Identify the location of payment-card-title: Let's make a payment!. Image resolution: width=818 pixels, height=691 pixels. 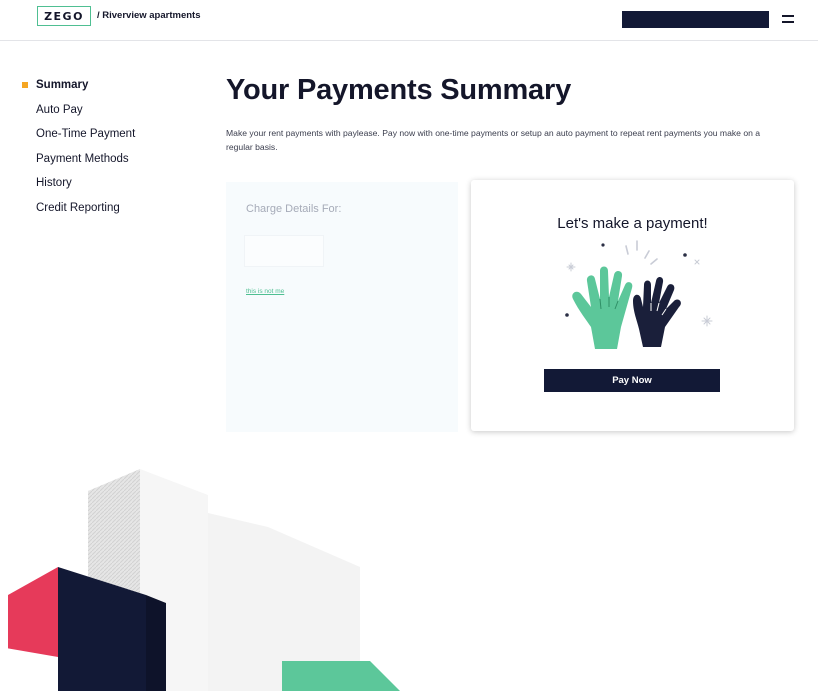
(632, 223).